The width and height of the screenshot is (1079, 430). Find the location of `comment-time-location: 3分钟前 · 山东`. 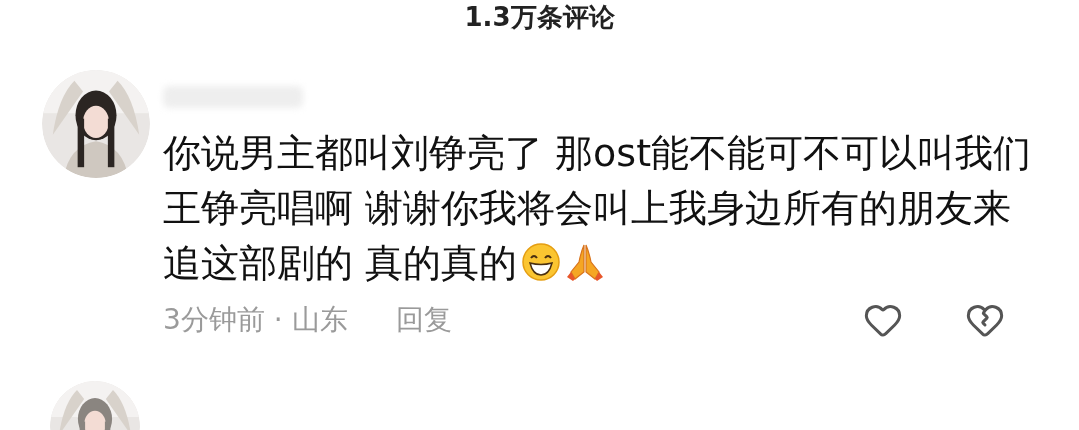

comment-time-location: 3分钟前 · 山东 is located at coordinates (255, 320).